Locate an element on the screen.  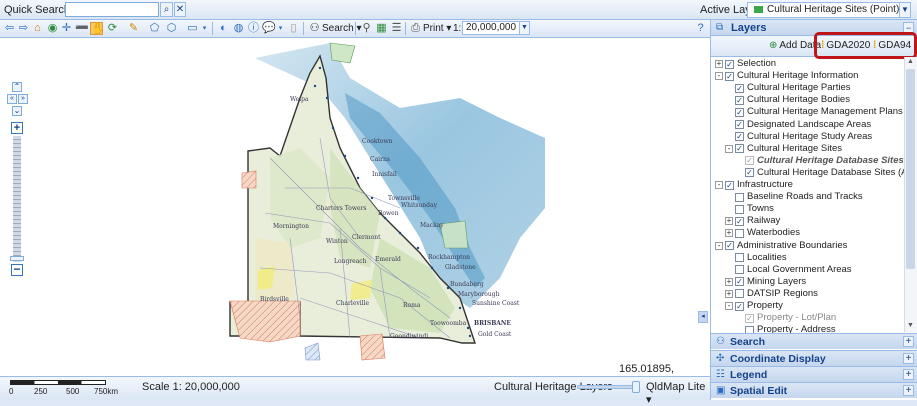
pencil-icon: ✎ is located at coordinates (133, 28).